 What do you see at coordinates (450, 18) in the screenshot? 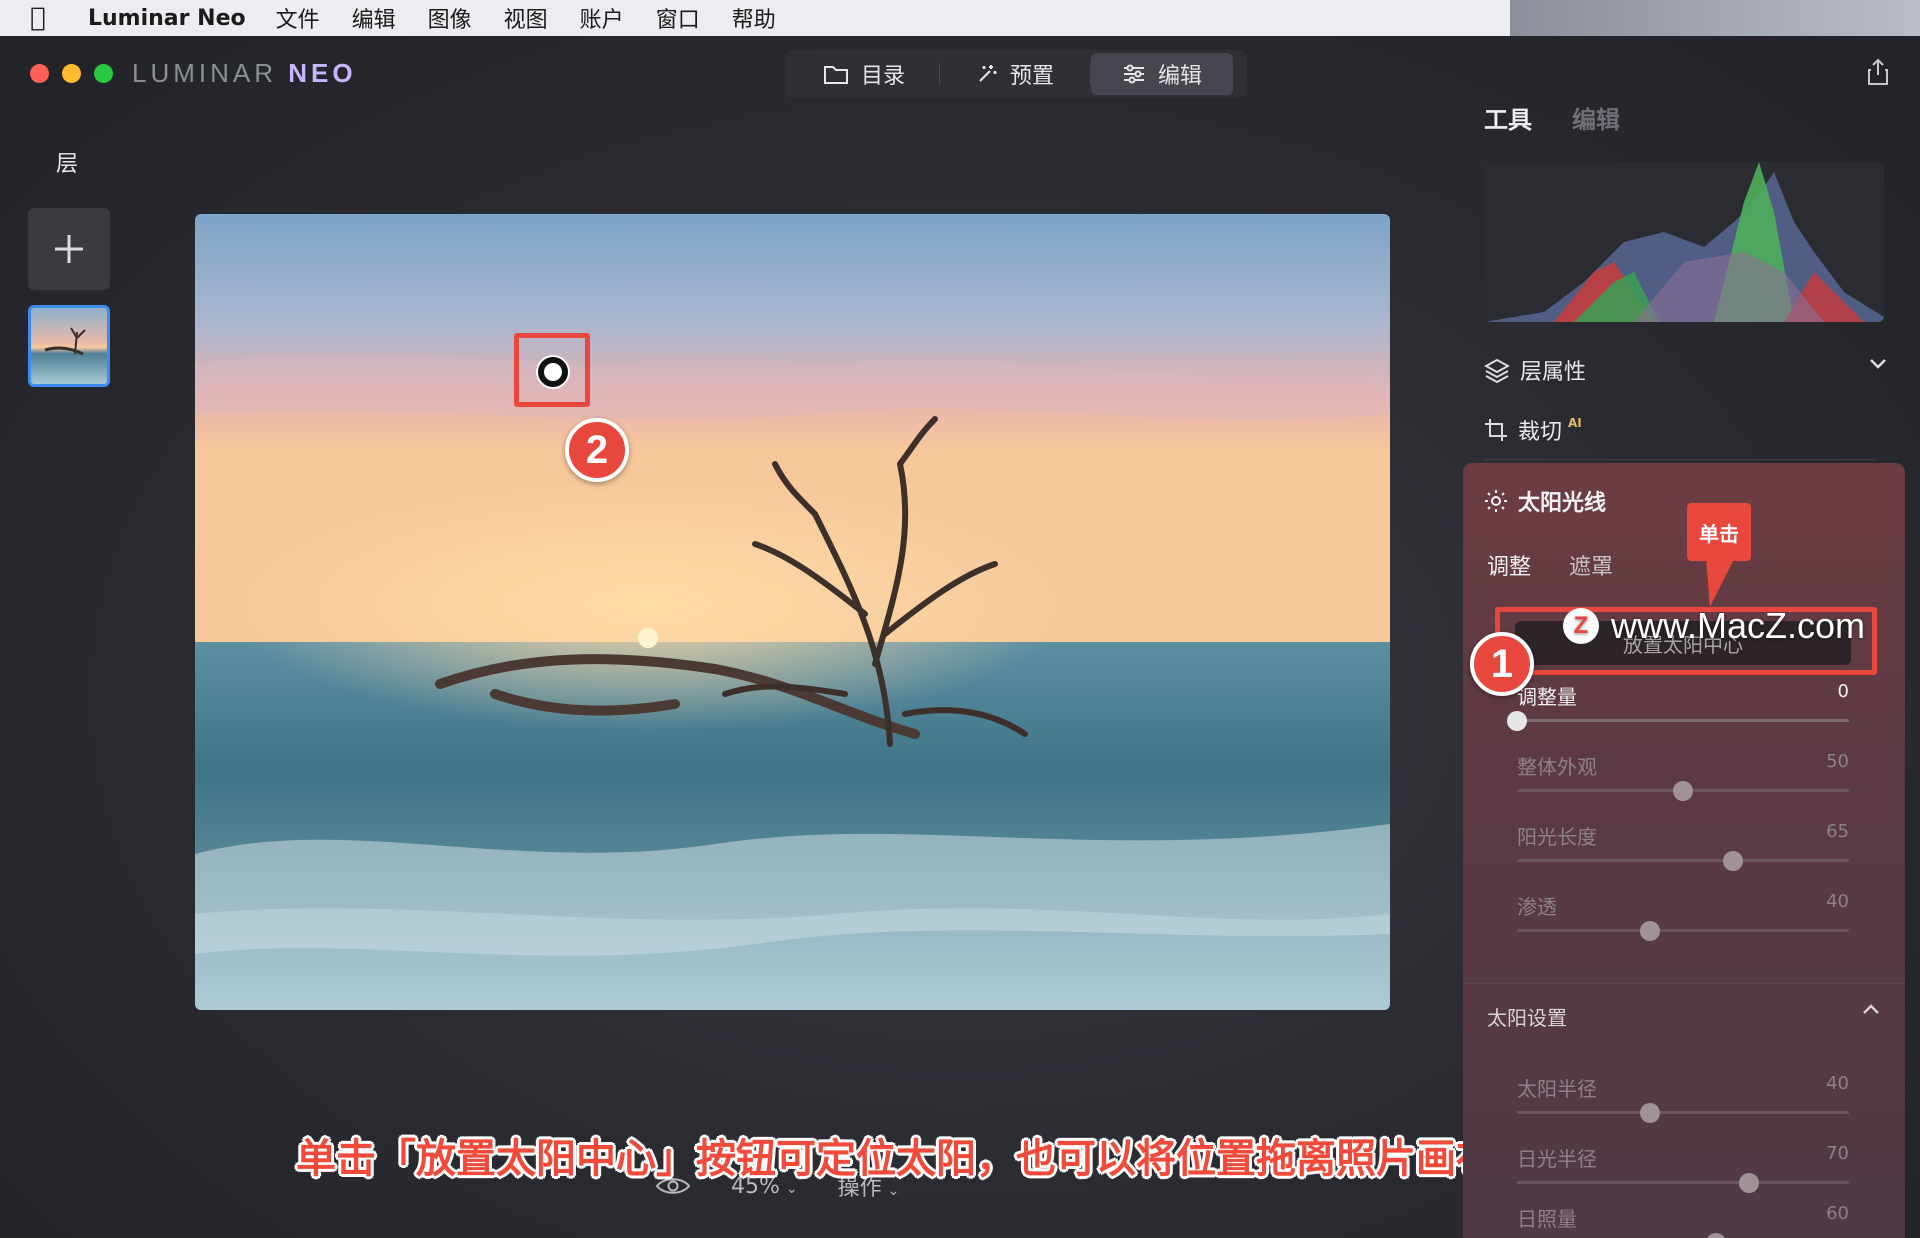
I see `menu-image: 图像` at bounding box center [450, 18].